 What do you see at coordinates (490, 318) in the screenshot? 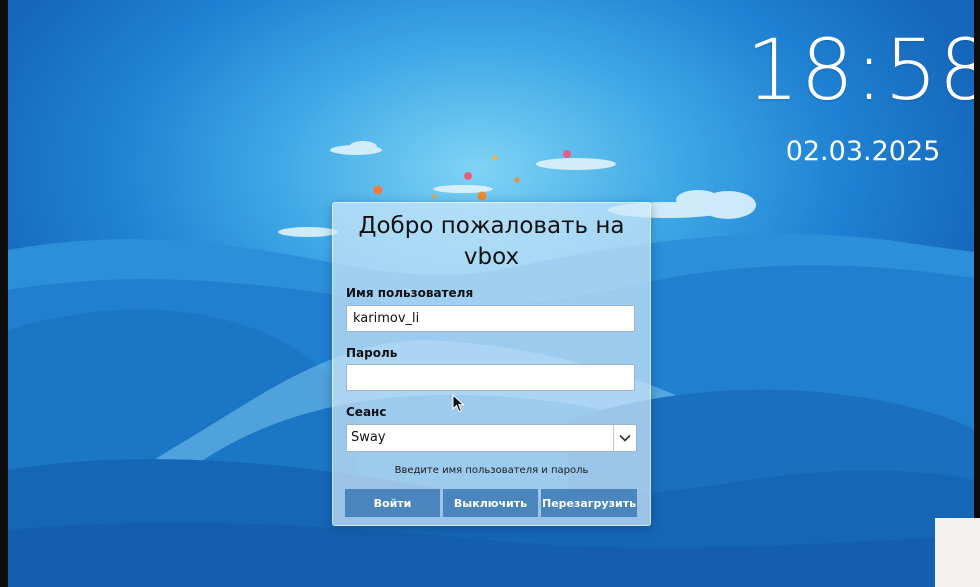
I see `username-field` at bounding box center [490, 318].